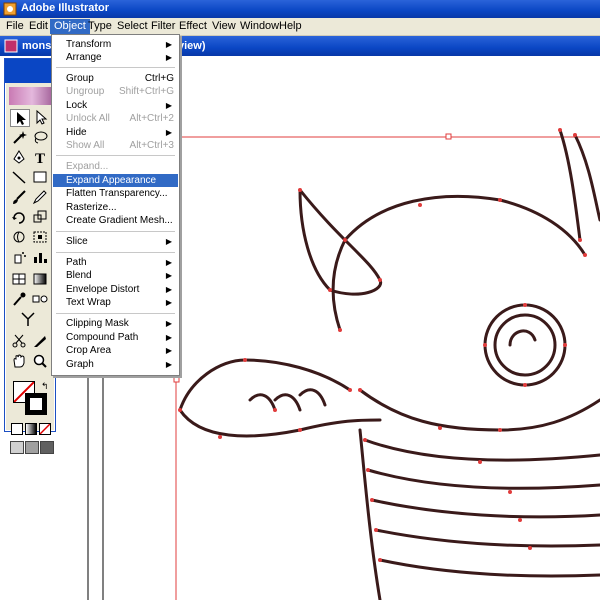  What do you see at coordinates (20, 138) in the screenshot?
I see `magic-wand-tool-icon` at bounding box center [20, 138].